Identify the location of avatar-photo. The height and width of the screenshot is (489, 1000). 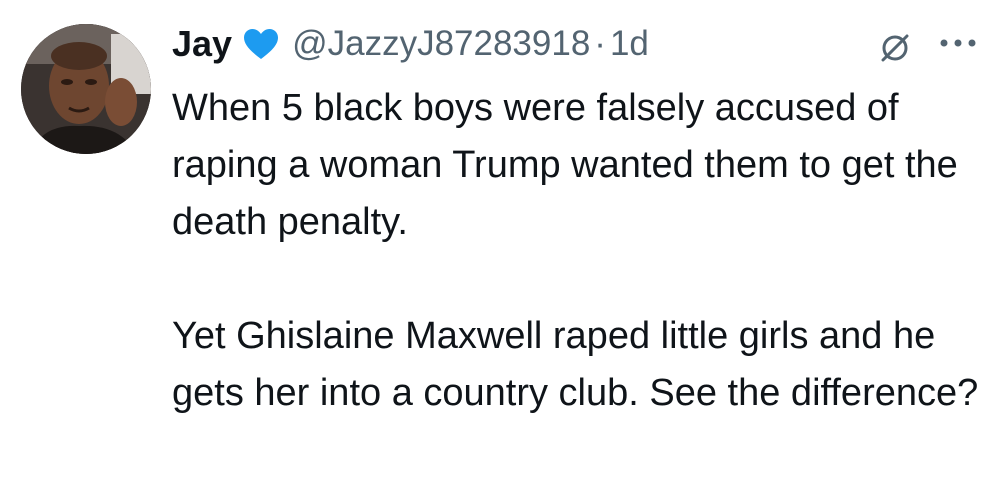
(86, 89).